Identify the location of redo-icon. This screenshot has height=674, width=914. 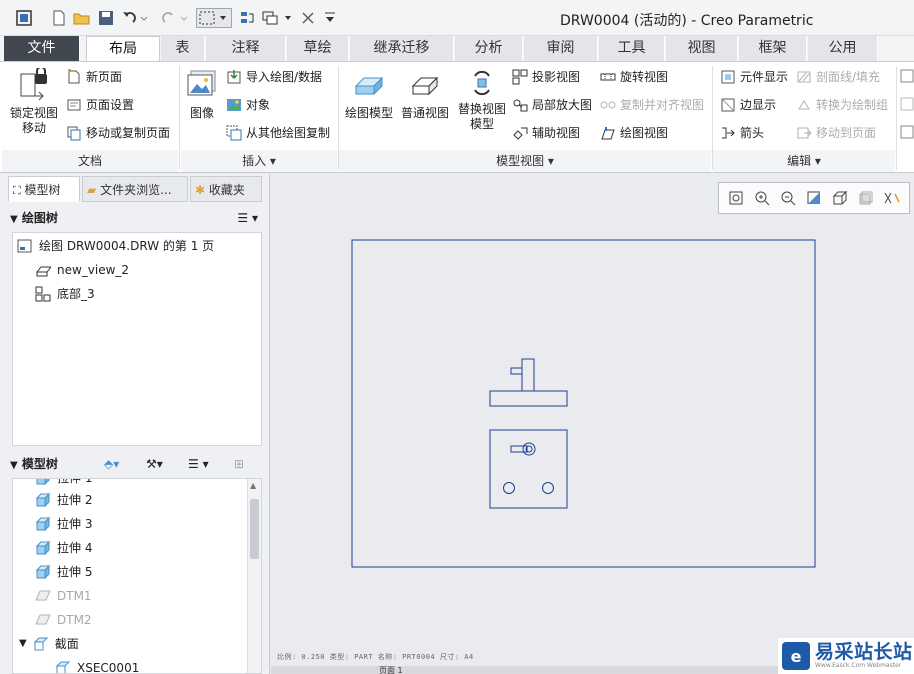
(175, 18).